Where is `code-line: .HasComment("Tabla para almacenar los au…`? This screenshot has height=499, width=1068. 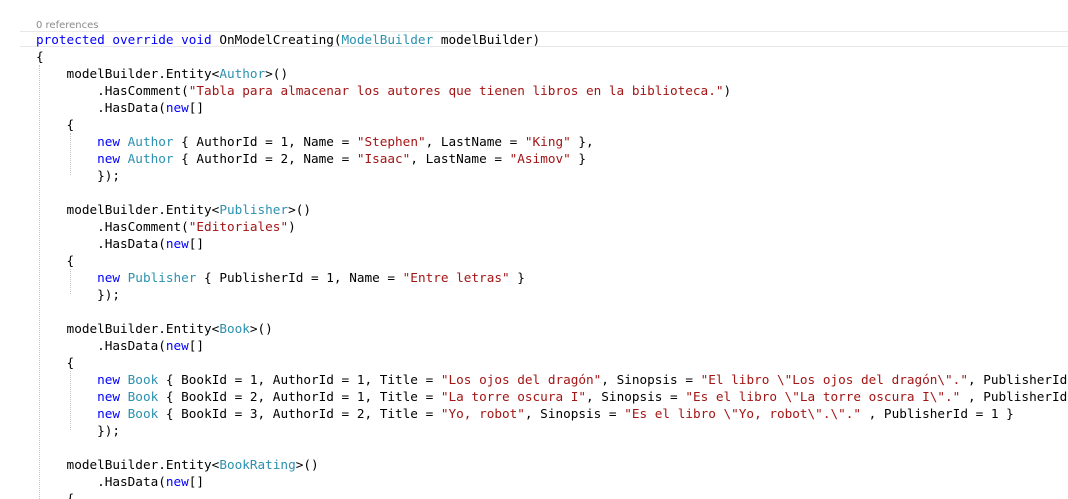 code-line: .HasComment("Tabla para almacenar los au… is located at coordinates (551, 90).